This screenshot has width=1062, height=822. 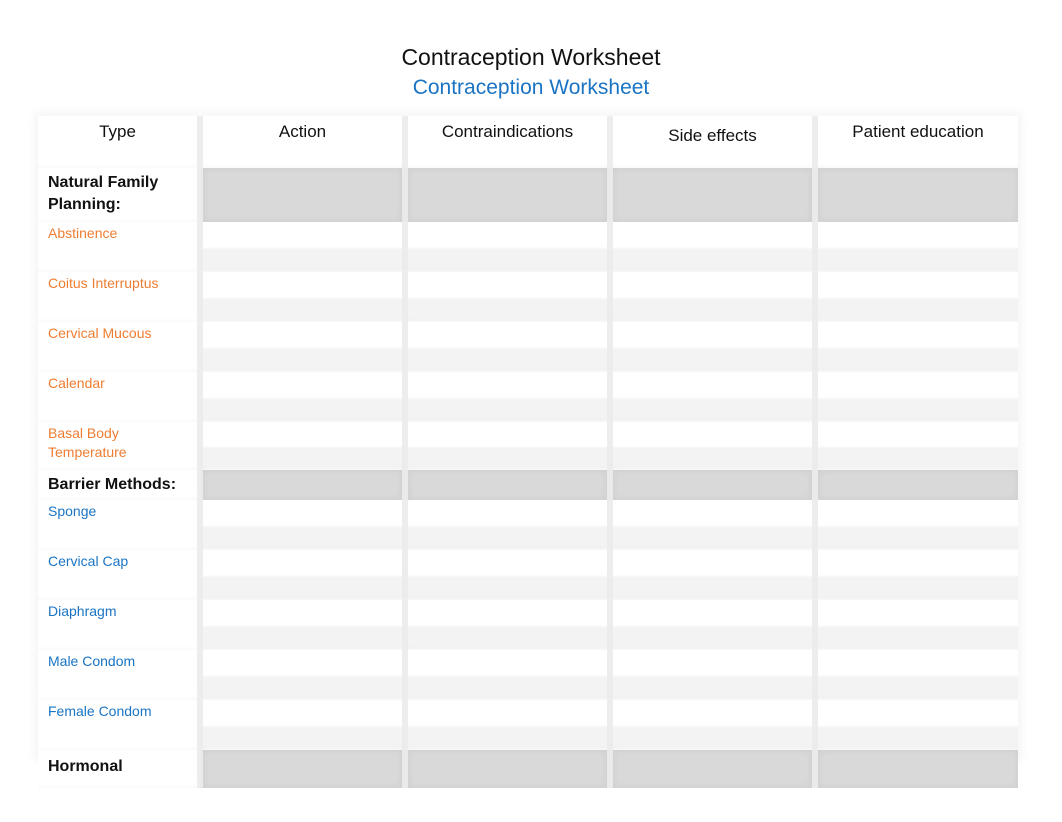 What do you see at coordinates (918, 131) in the screenshot?
I see `header-patient-education-label: Patient education` at bounding box center [918, 131].